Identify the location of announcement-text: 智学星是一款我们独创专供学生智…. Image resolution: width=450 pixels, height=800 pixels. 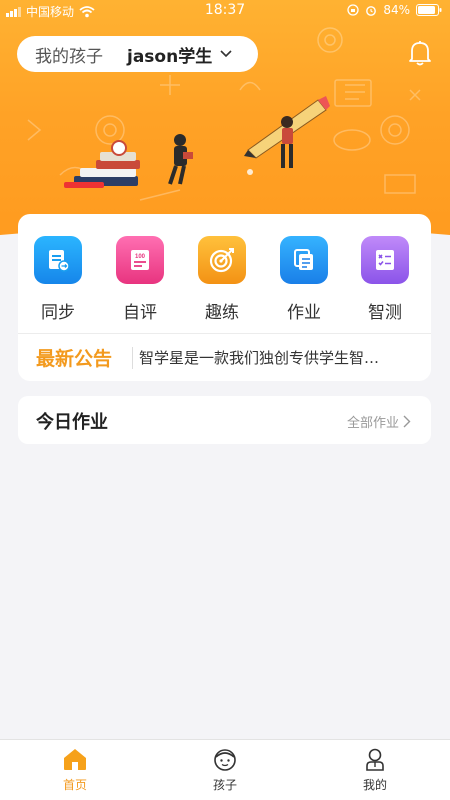
(259, 358).